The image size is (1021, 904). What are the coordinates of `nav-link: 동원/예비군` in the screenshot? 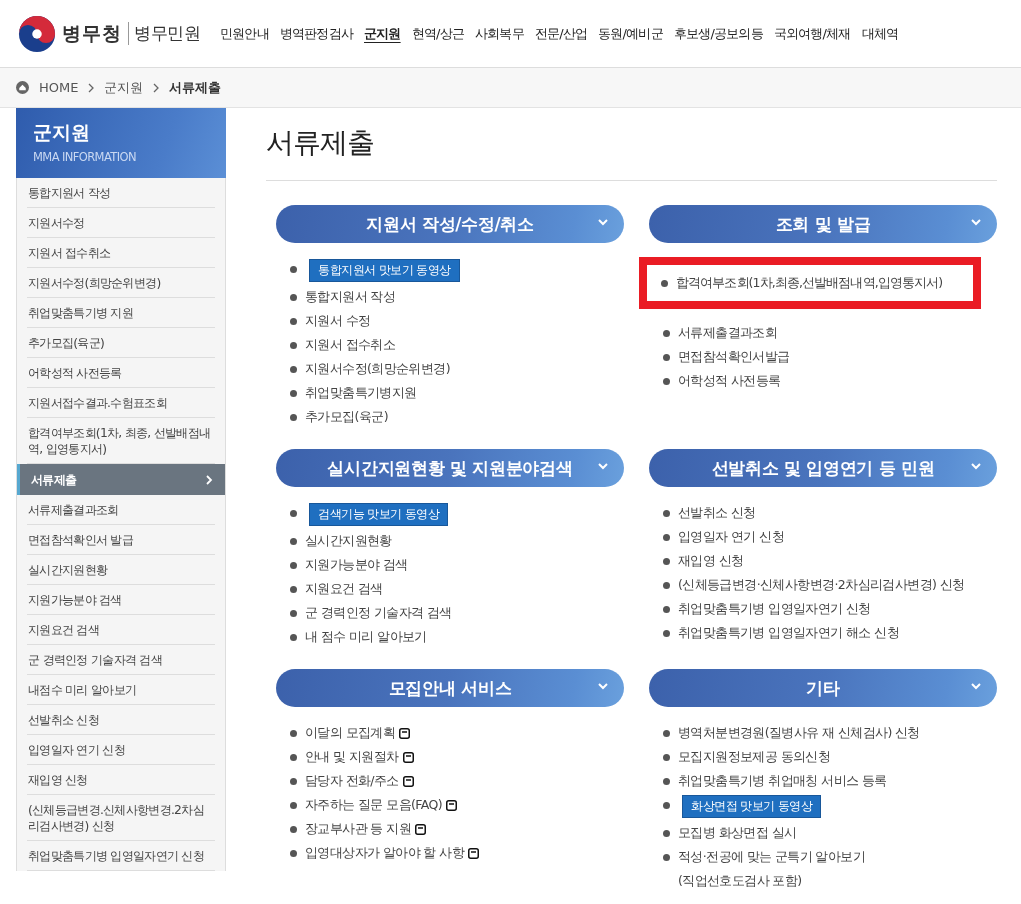 It's located at (630, 33).